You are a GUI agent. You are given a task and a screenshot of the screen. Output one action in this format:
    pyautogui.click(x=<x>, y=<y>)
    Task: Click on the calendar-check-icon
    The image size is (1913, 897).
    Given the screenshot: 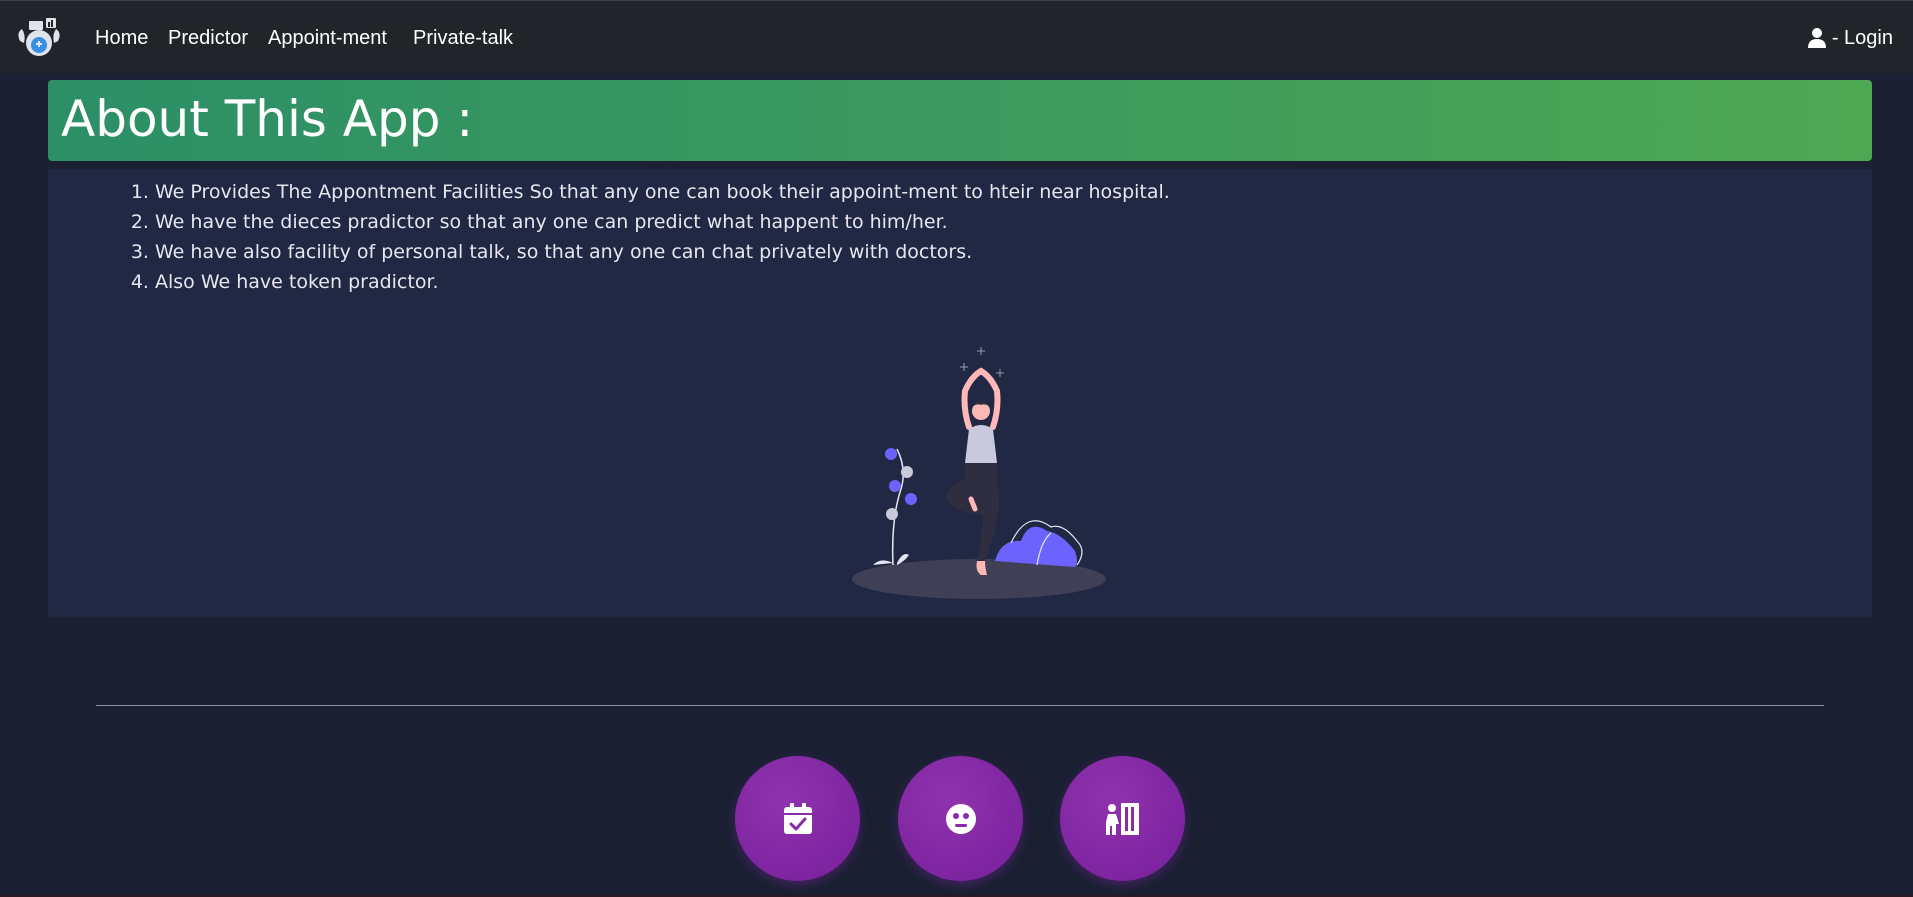 What is the action you would take?
    pyautogui.click(x=797, y=818)
    